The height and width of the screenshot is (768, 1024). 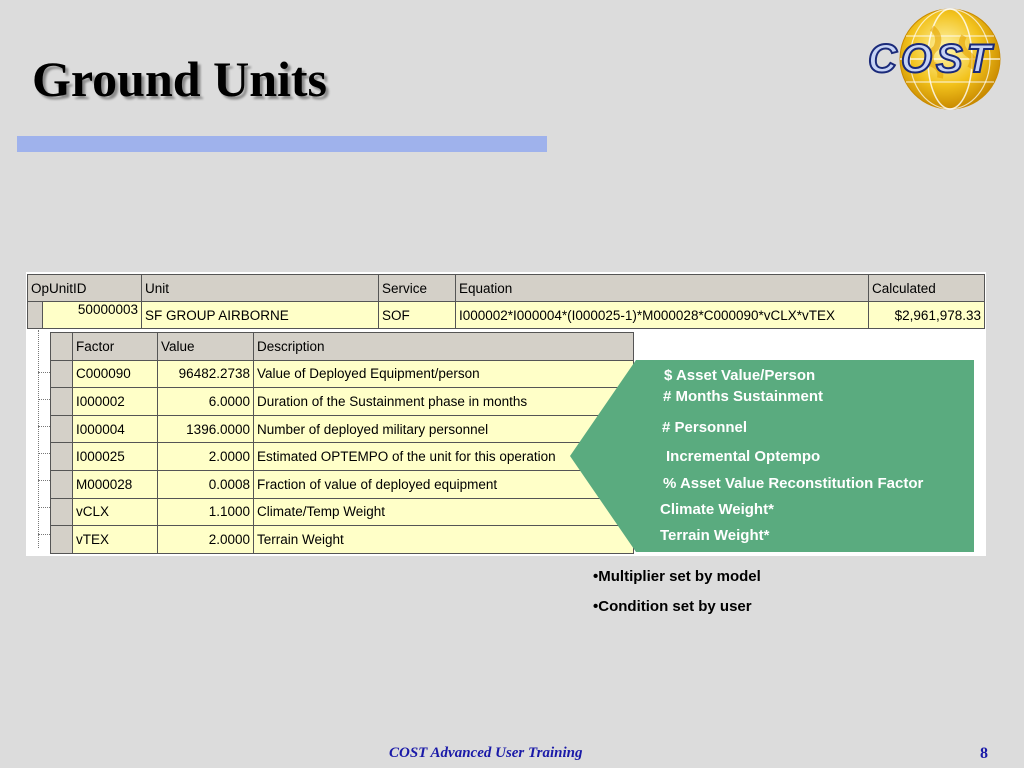 I want to click on subdatasheet-tree-line, so click(x=39, y=439).